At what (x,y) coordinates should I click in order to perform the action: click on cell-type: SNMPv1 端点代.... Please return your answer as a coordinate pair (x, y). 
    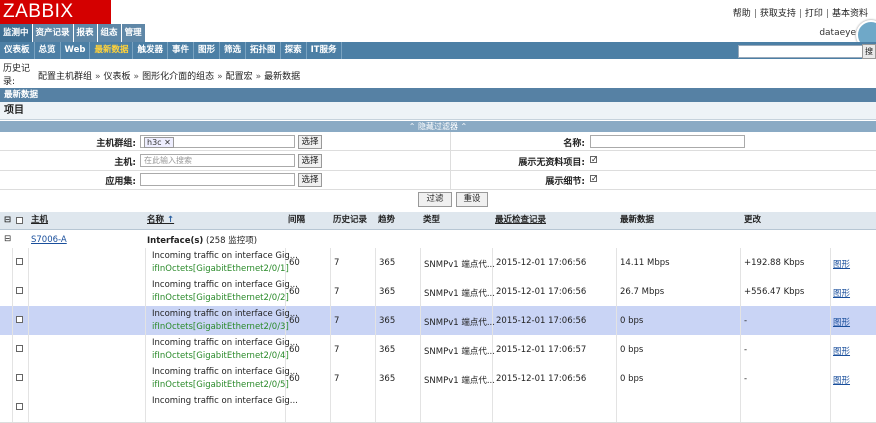
    Looking at the image, I should click on (459, 294).